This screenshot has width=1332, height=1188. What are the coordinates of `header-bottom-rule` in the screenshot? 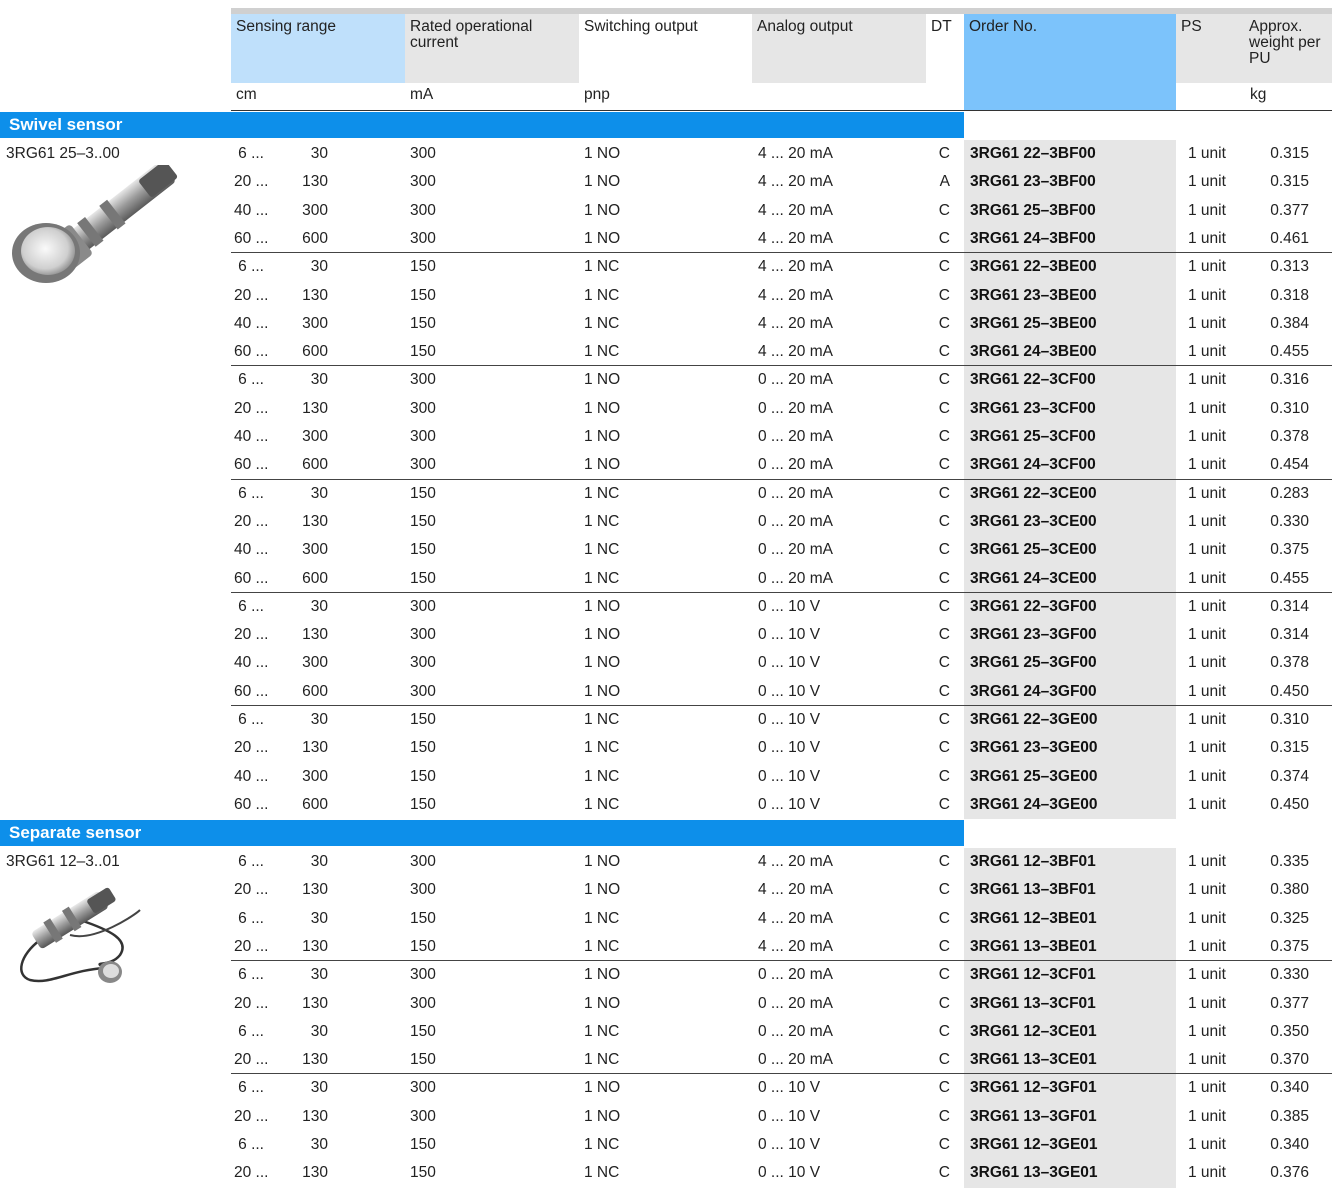 It's located at (781, 110).